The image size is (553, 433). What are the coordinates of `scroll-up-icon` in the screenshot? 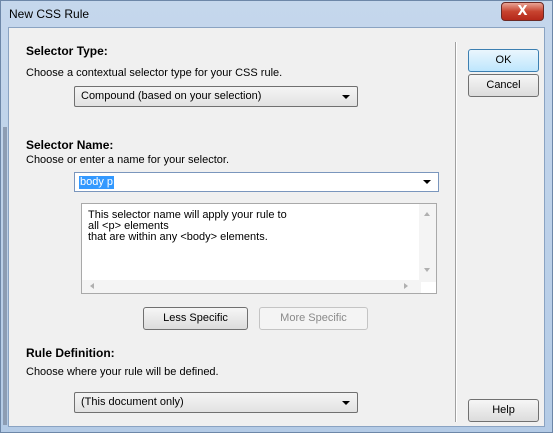 It's located at (427, 214).